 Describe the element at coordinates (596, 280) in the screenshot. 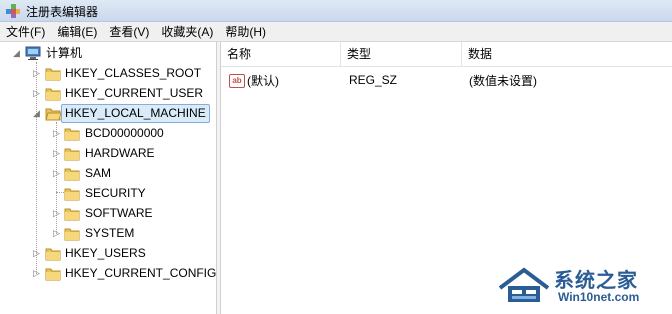

I see `watermark-title: 系统之家` at that location.